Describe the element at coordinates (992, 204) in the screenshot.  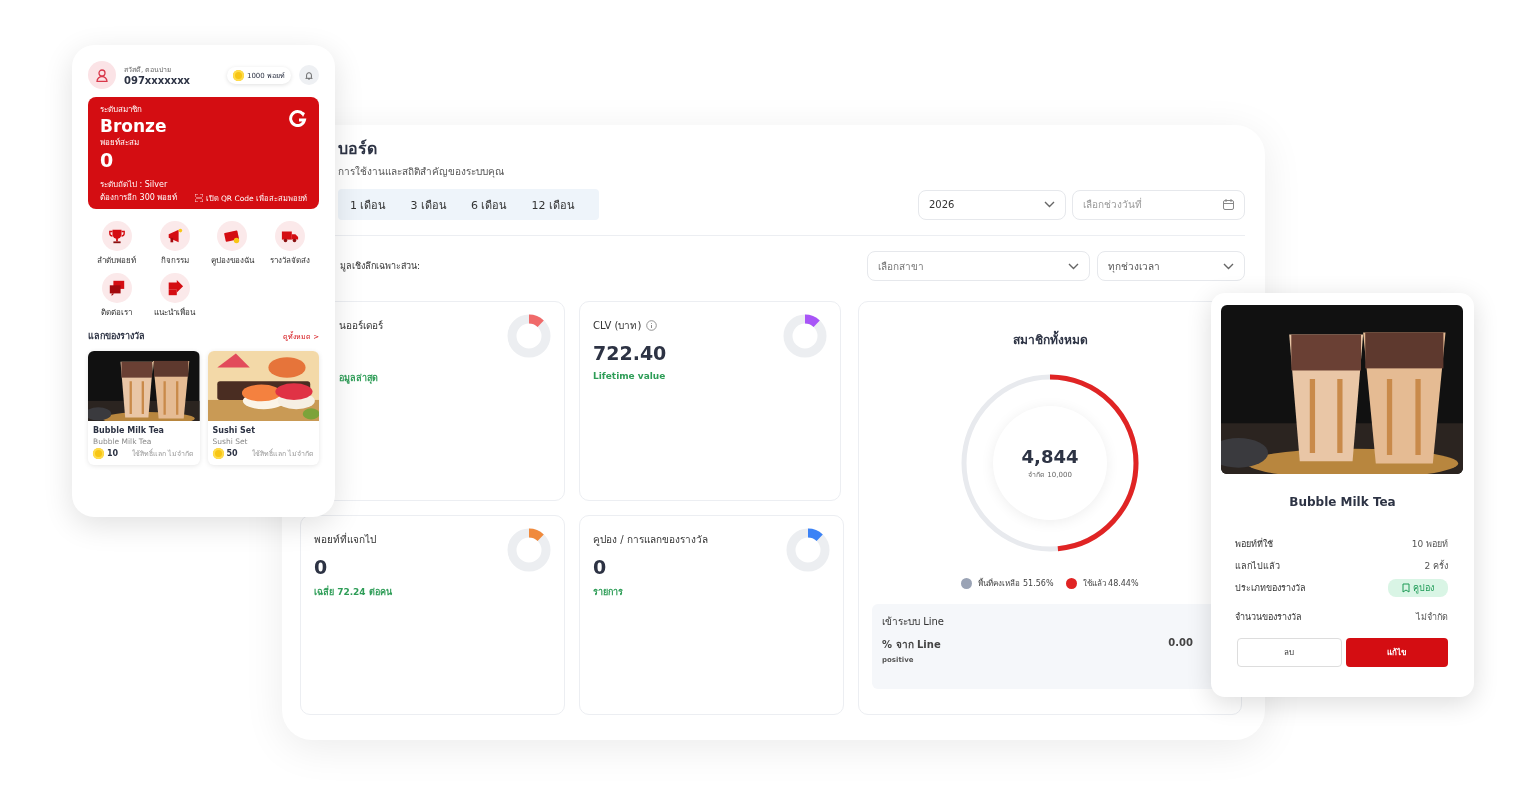
I see `year-select: 2026` at that location.